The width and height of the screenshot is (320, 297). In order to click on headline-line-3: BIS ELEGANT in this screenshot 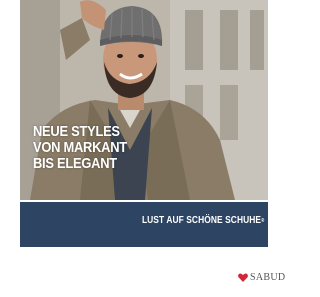, I will do `click(75, 163)`.